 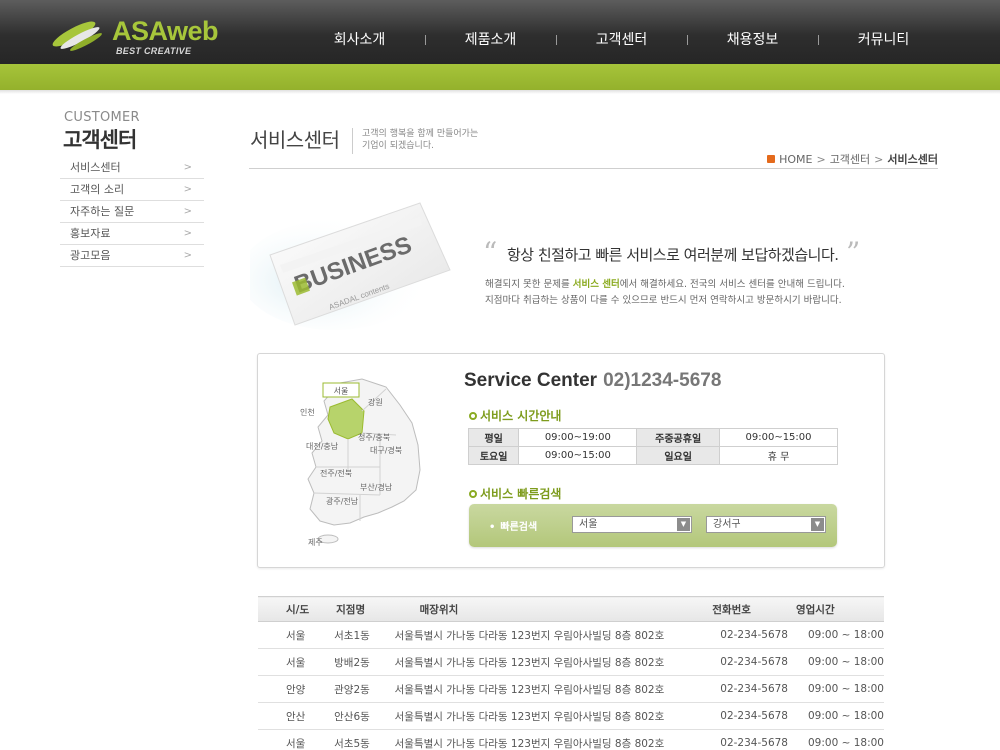 I want to click on svg-text: 광주/전남, so click(x=342, y=501).